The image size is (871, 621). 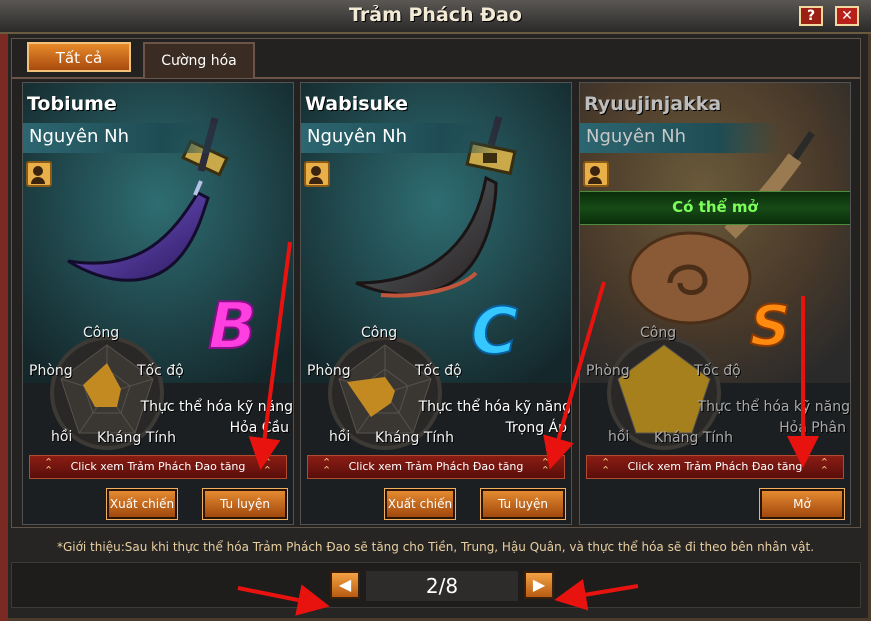 What do you see at coordinates (199, 60) in the screenshot?
I see `tab-enhance: Cường hóa` at bounding box center [199, 60].